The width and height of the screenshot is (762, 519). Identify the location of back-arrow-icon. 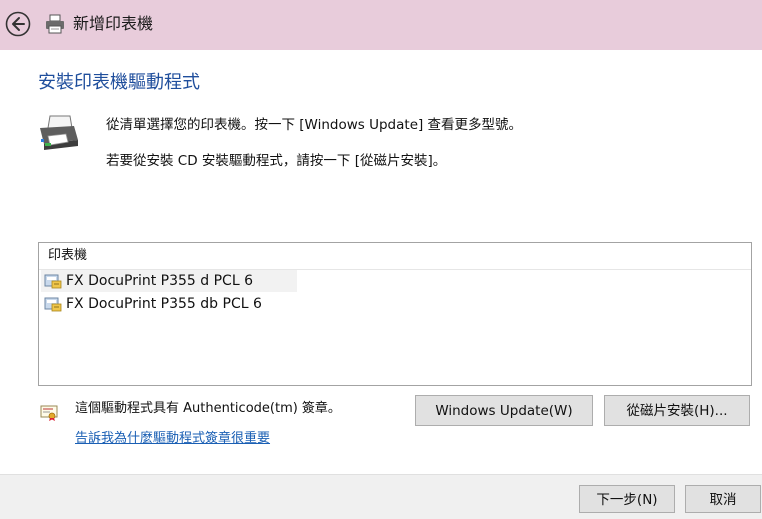
(18, 24).